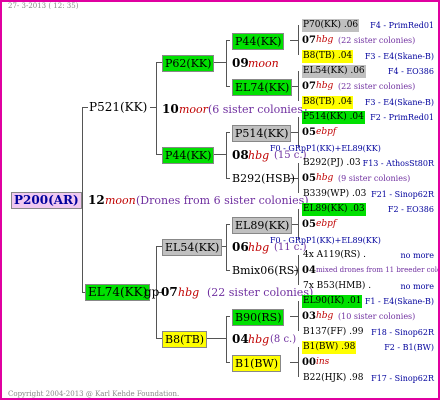 The width and height of the screenshot is (440, 400). Describe the element at coordinates (402, 378) in the screenshot. I see `gen4-lineage: F17 - Sinop62R` at that location.